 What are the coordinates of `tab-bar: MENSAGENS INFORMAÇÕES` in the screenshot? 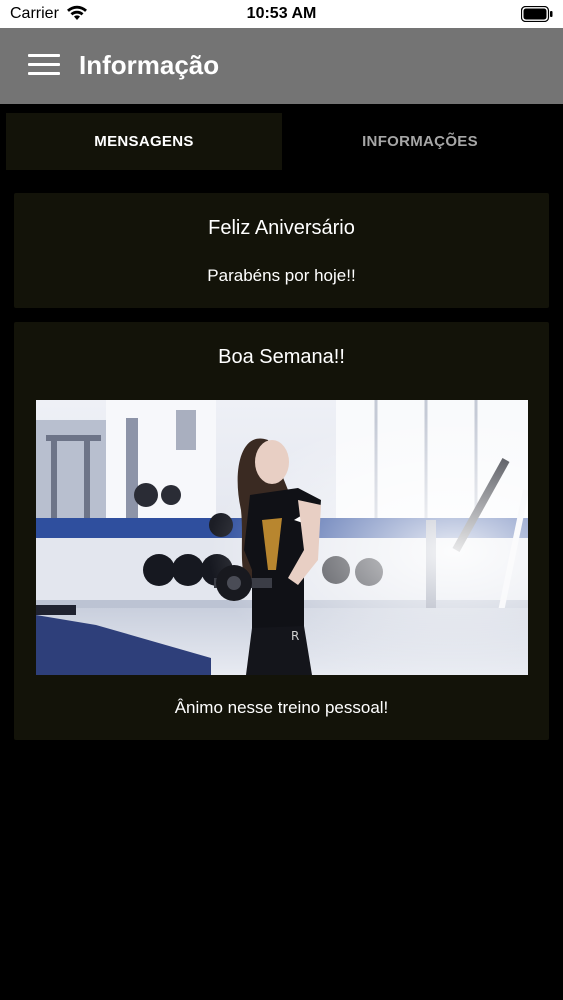 It's located at (281, 140).